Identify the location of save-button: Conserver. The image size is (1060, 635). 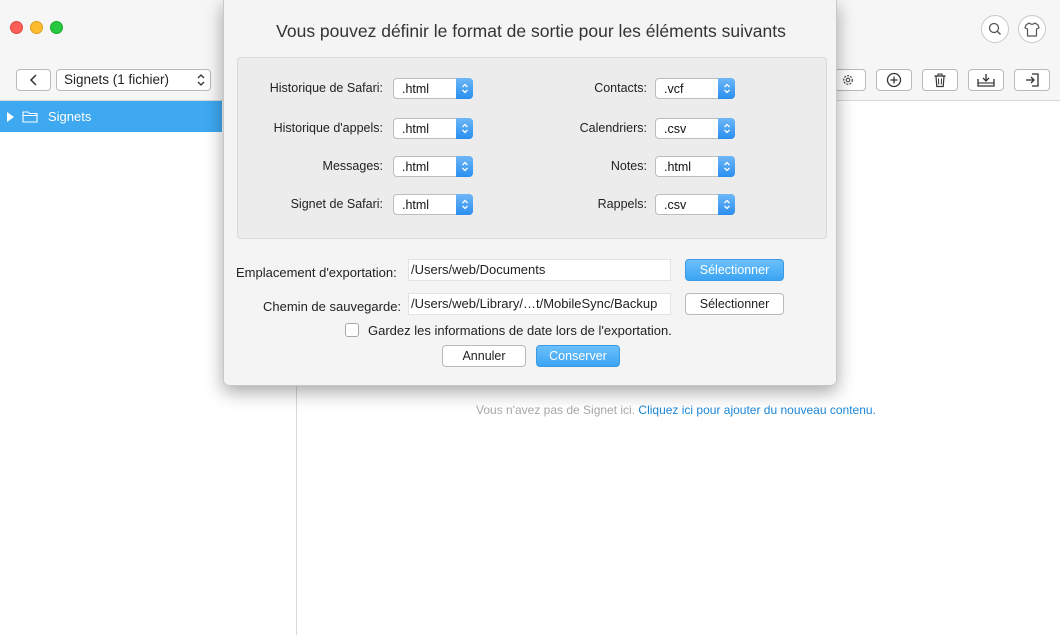
(578, 356).